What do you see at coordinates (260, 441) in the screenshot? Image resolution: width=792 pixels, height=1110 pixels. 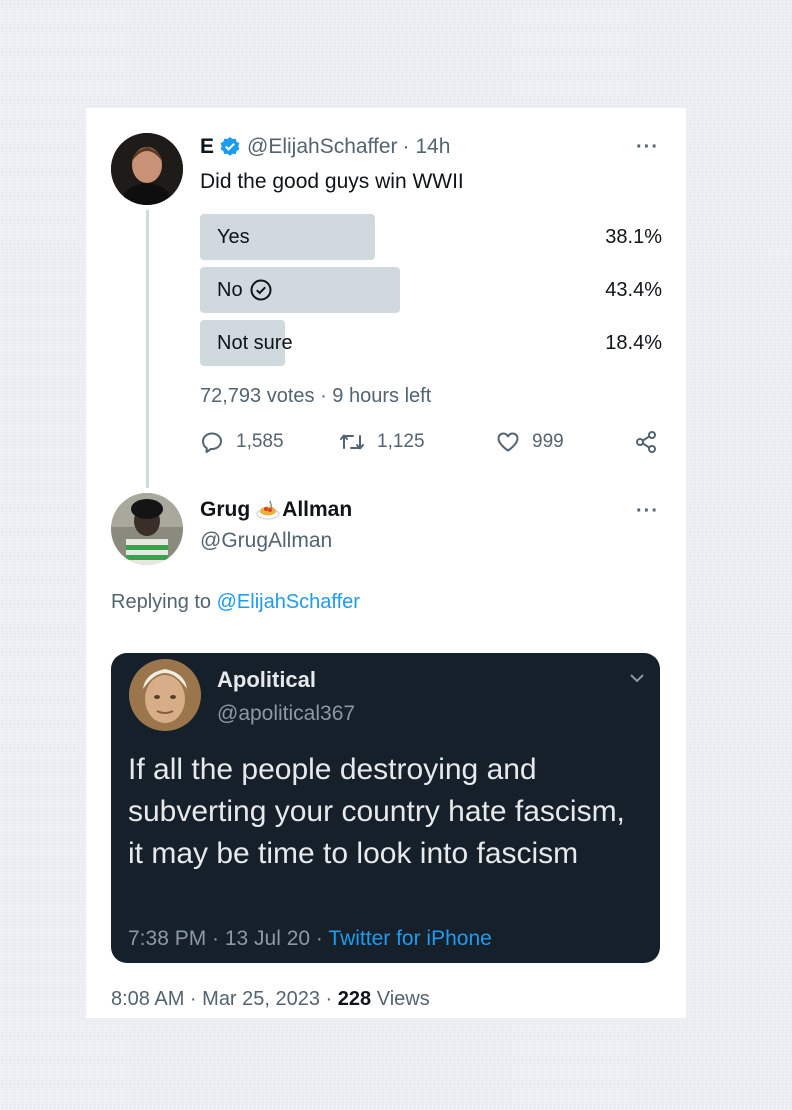 I see `reply-count: 1,585` at bounding box center [260, 441].